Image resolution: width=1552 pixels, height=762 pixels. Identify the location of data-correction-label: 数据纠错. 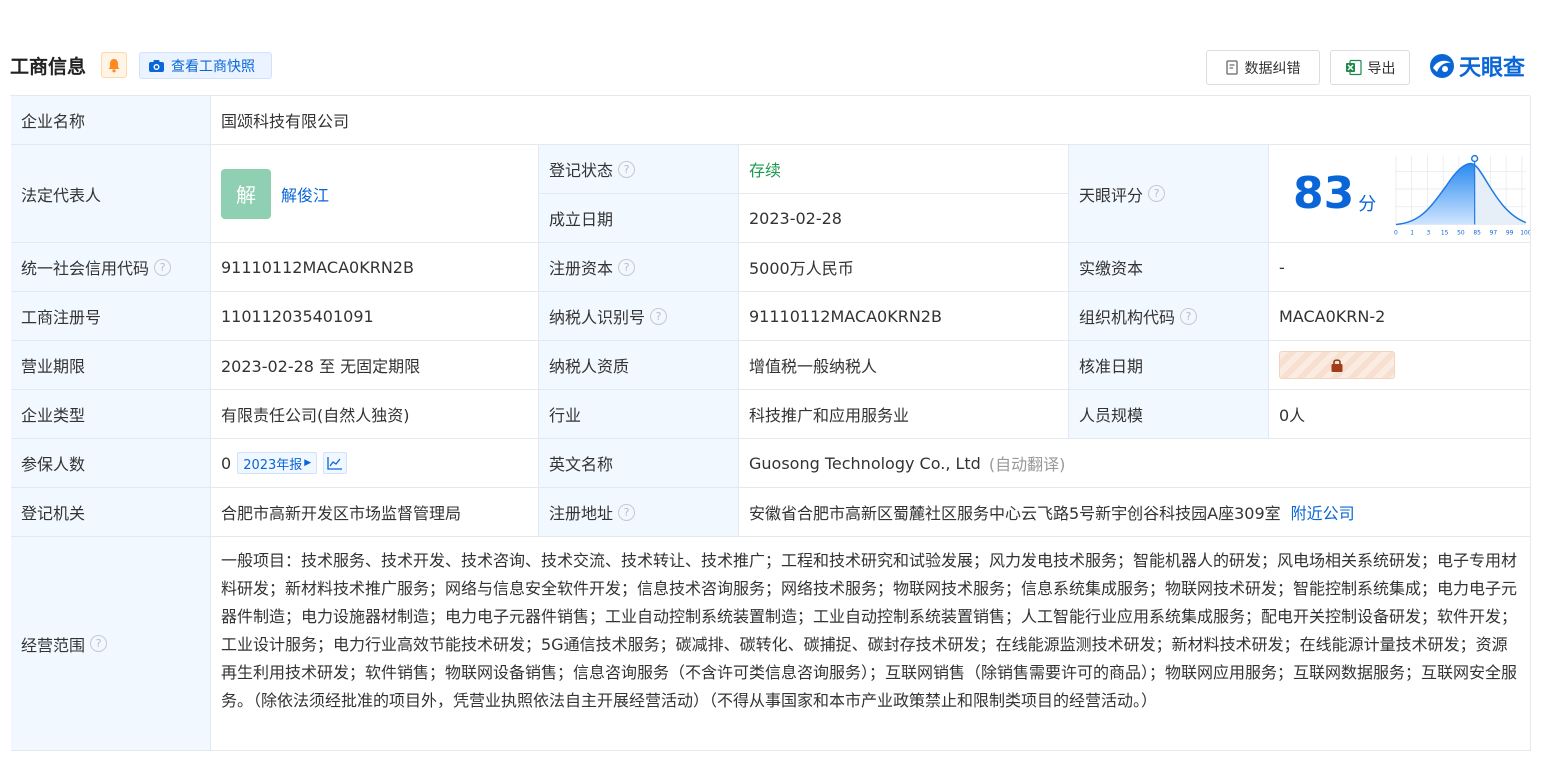
(1272, 68).